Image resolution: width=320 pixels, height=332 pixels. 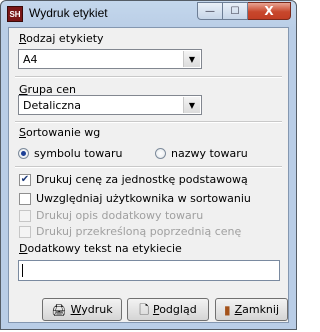 What do you see at coordinates (22, 270) in the screenshot?
I see `text-caret` at bounding box center [22, 270].